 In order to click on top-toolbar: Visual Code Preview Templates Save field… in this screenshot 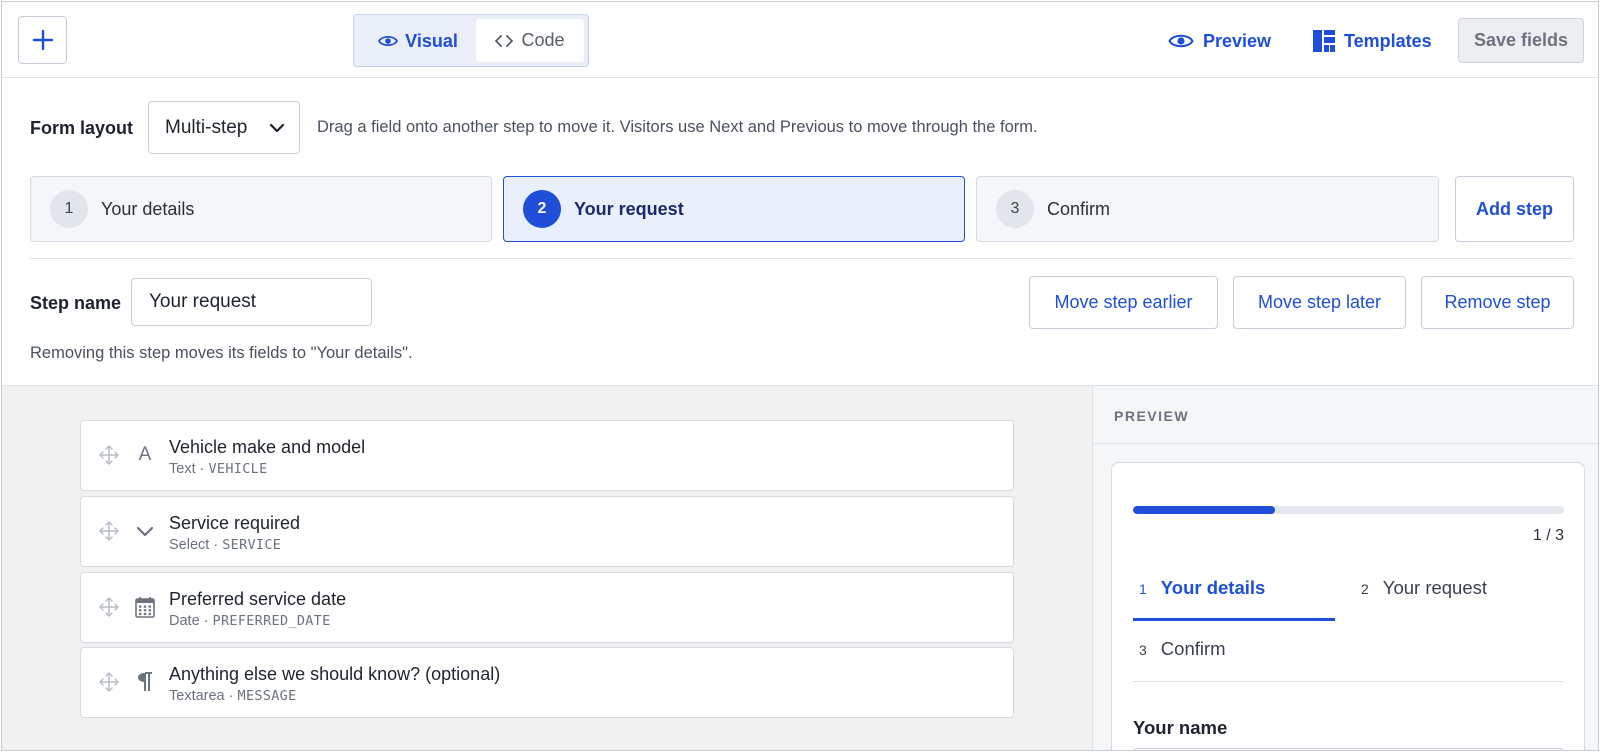, I will do `click(800, 40)`.